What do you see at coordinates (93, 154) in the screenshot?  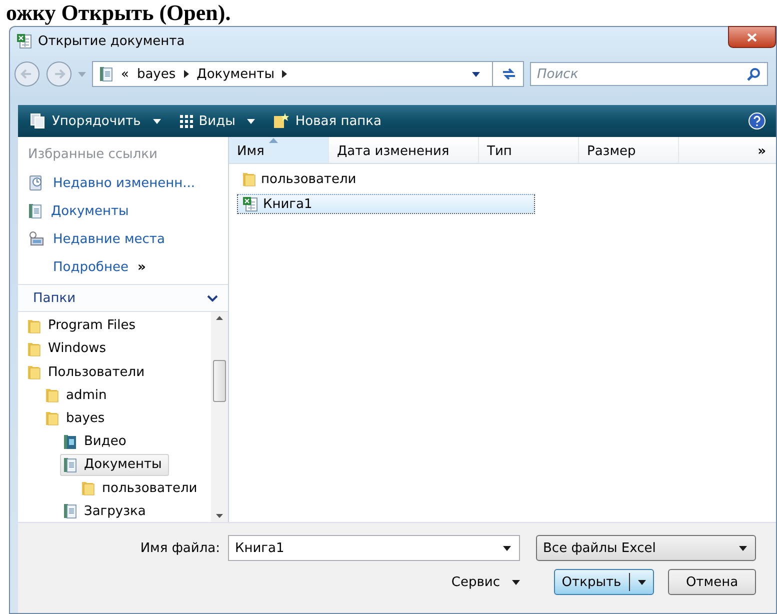 I see `section-heading: Избранные ссылки` at bounding box center [93, 154].